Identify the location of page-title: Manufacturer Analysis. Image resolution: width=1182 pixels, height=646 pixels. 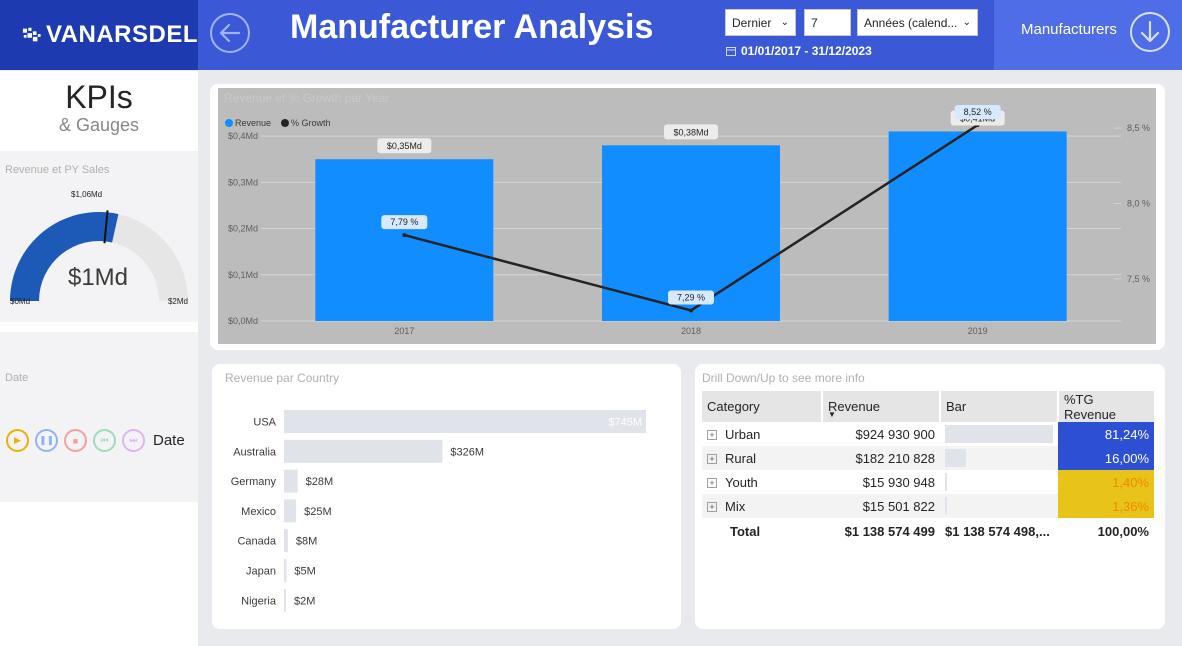
(472, 27).